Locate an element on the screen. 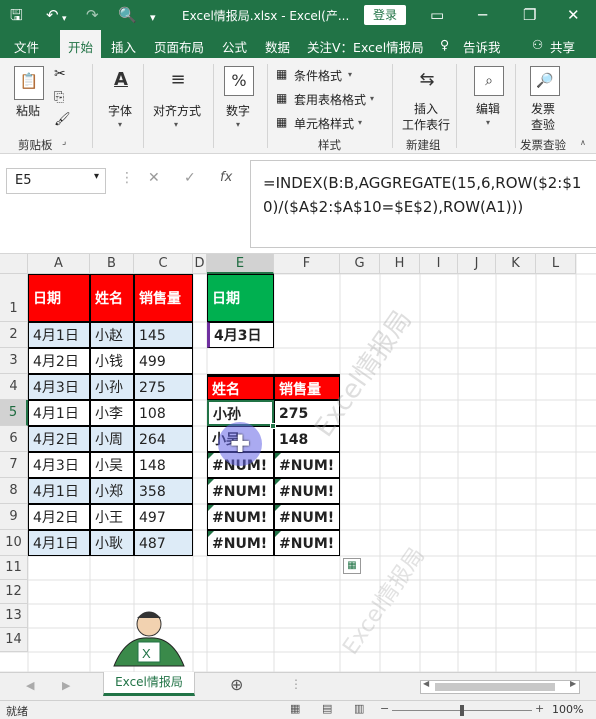 Image resolution: width=596 pixels, height=719 pixels. lookup-value: 4月3日 is located at coordinates (240, 335).